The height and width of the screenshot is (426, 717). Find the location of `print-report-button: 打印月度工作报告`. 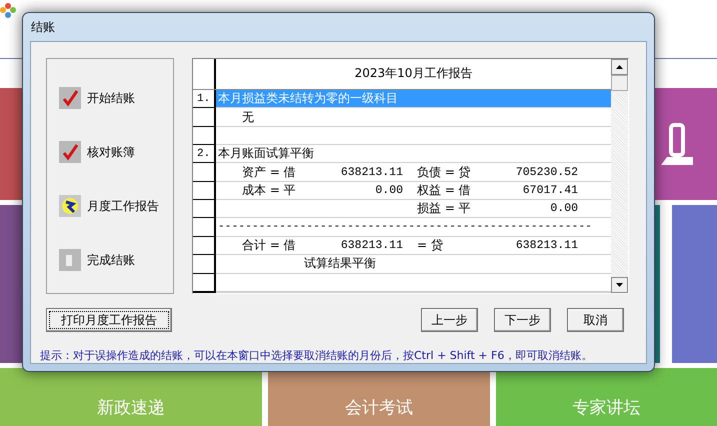

print-report-button: 打印月度工作报告 is located at coordinates (109, 320).